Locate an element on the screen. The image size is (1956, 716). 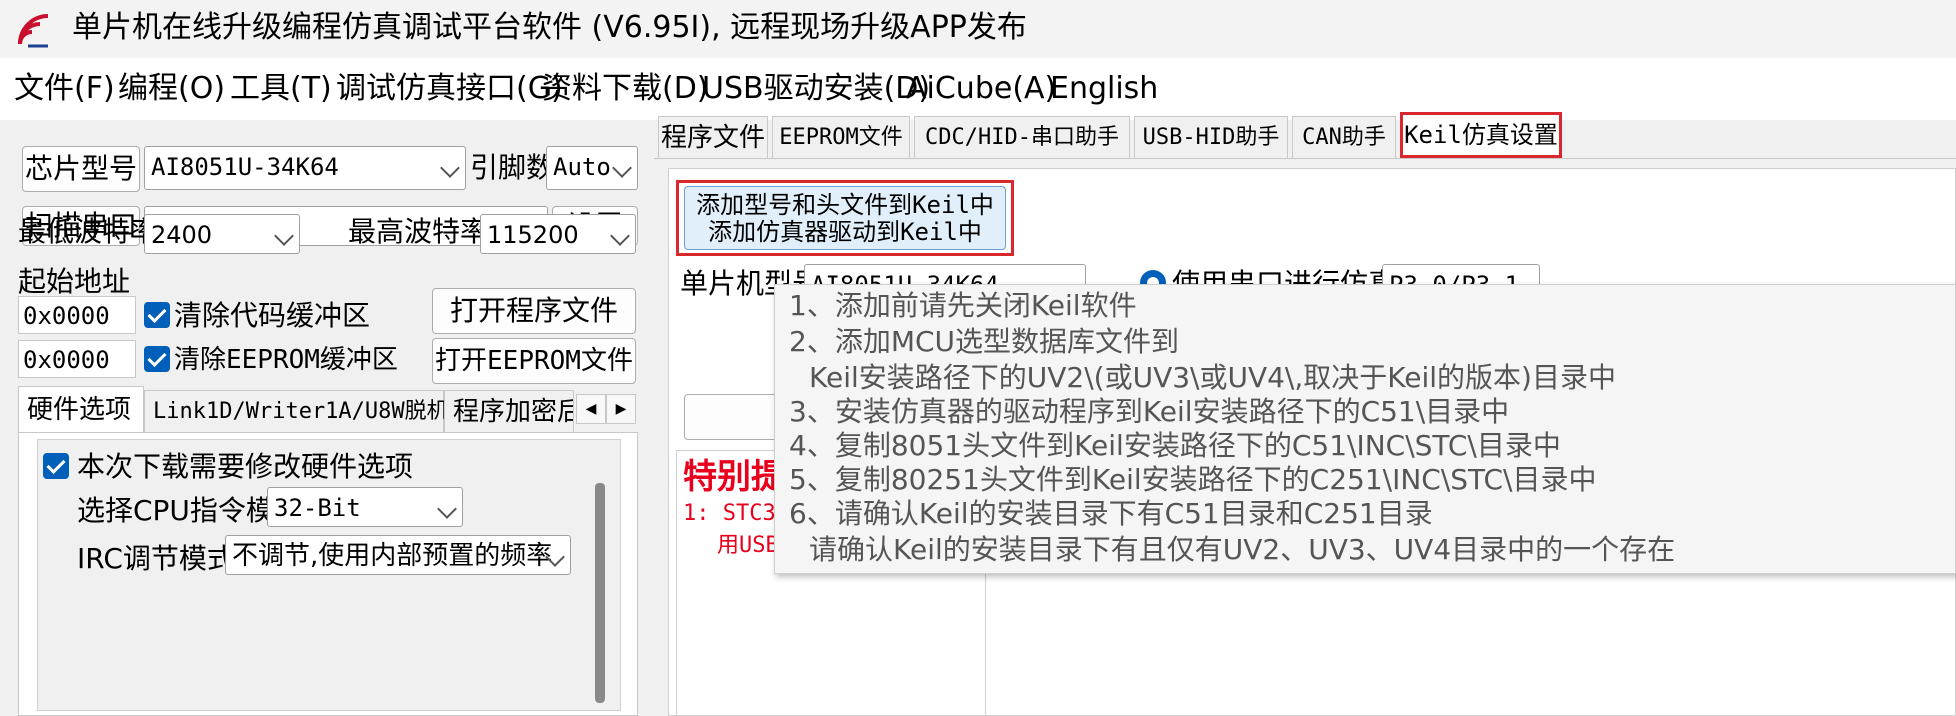
chip-type-value: AI8051U-34K64 is located at coordinates (245, 167).